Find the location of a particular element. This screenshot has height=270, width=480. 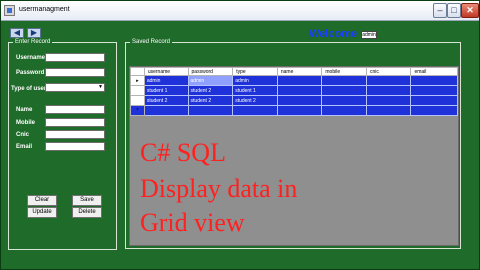

delete-button: Delete is located at coordinates (87, 212).